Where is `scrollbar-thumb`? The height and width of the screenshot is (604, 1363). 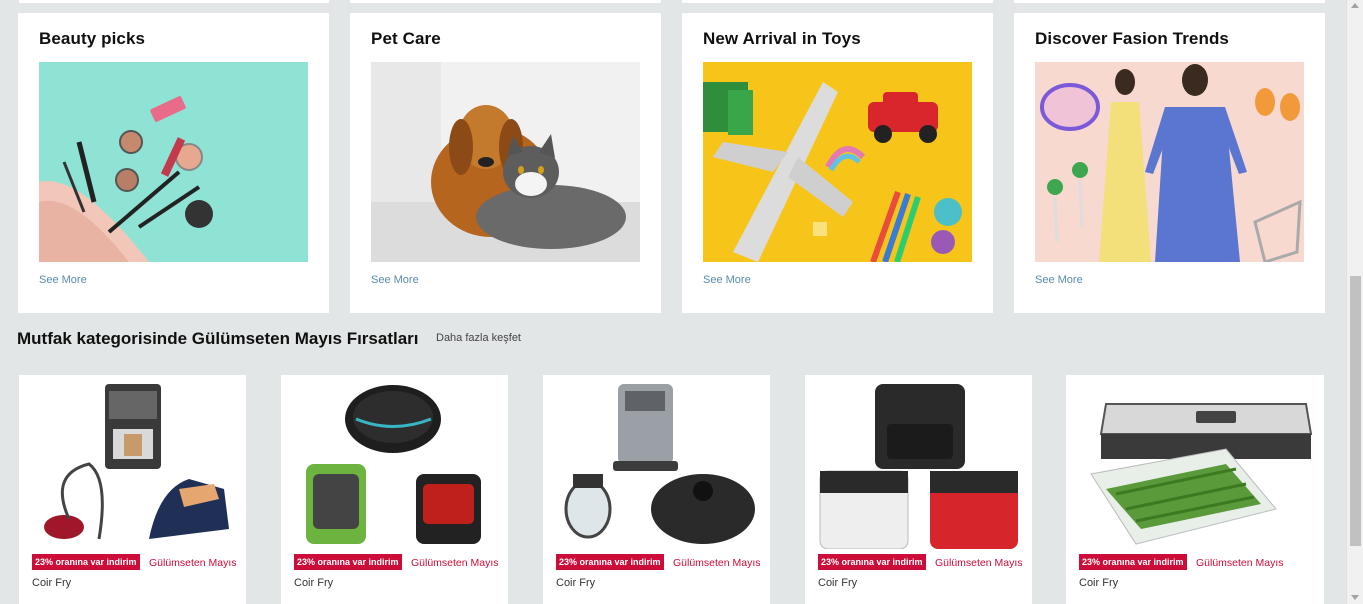 scrollbar-thumb is located at coordinates (1355, 411).